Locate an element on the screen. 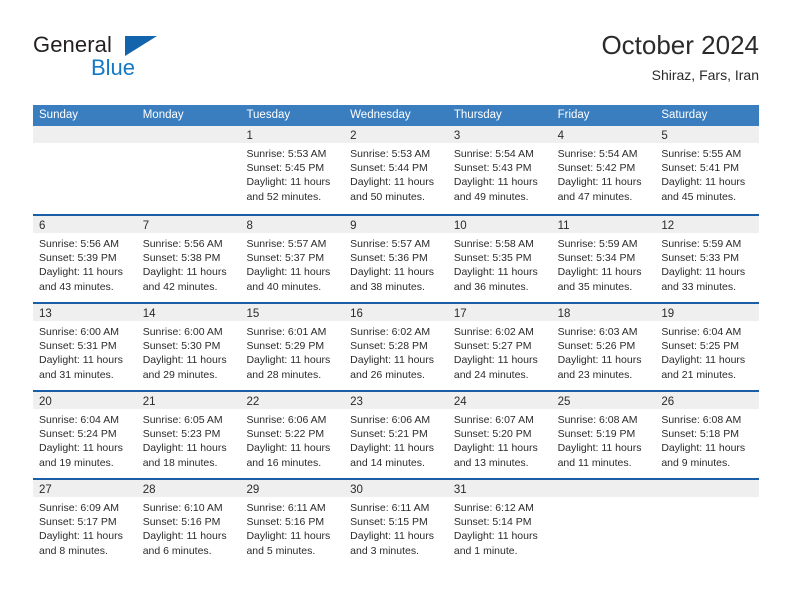 Image resolution: width=792 pixels, height=612 pixels. sunrise-time: Sunrise: 6:09 AM is located at coordinates (79, 508).